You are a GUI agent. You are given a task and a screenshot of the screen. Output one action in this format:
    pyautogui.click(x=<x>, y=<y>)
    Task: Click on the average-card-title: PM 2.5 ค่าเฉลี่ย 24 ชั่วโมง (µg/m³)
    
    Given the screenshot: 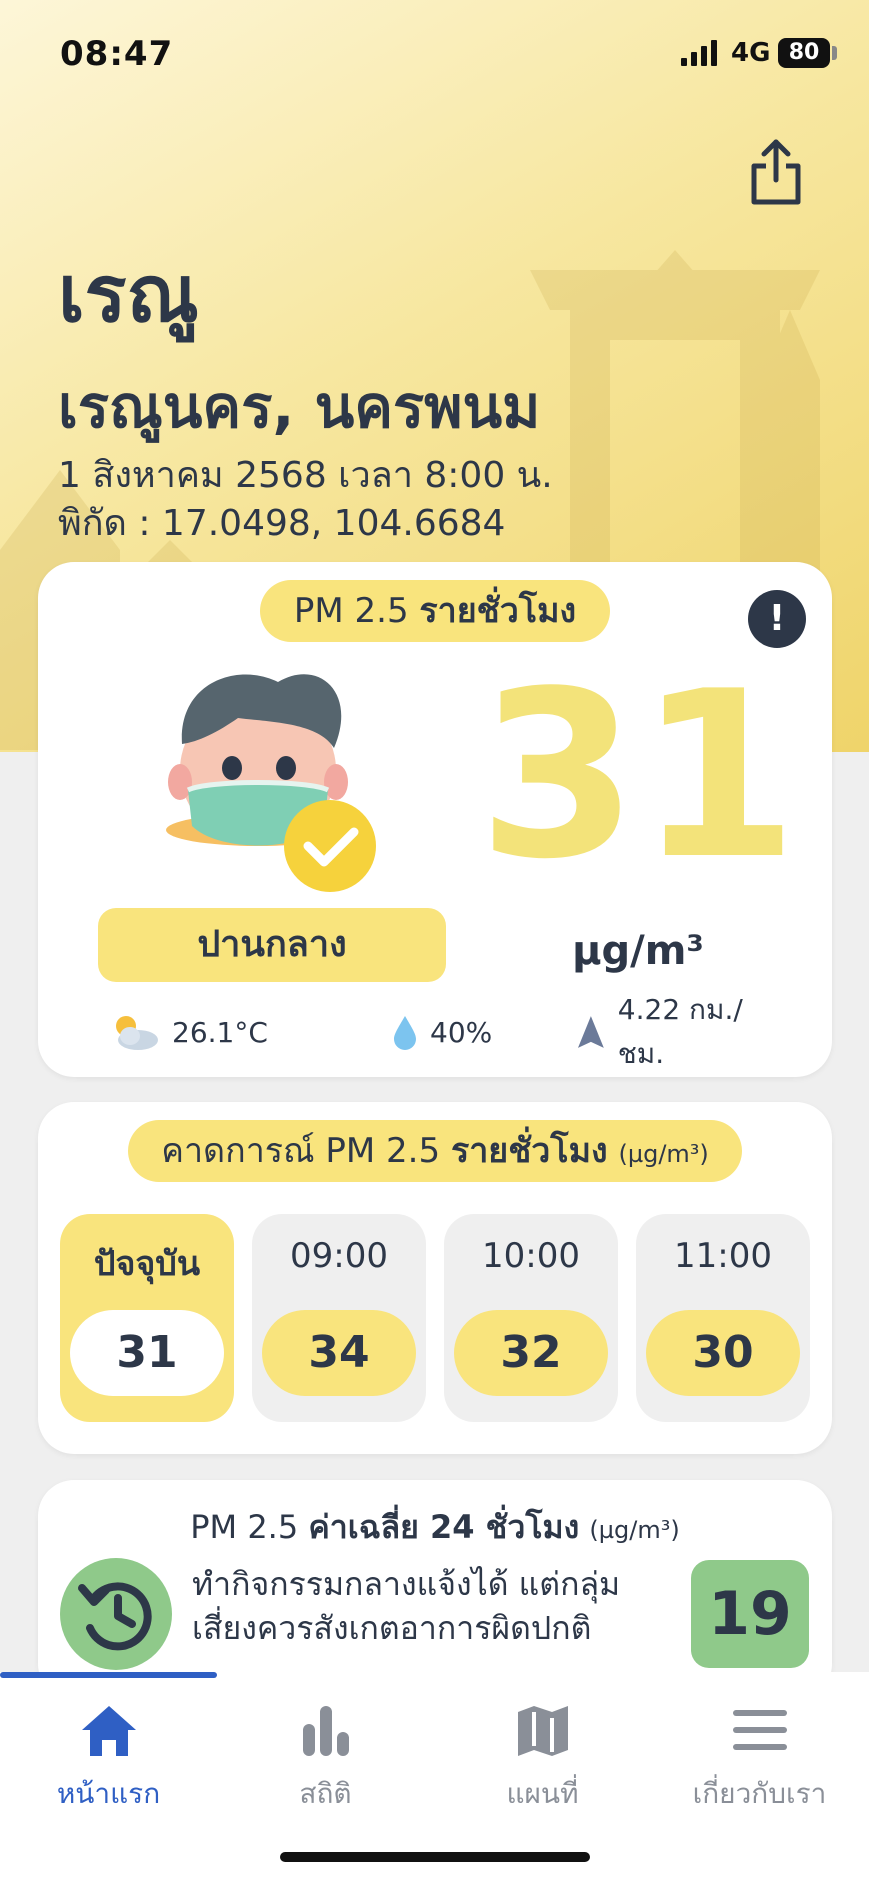 What is the action you would take?
    pyautogui.click(x=435, y=1527)
    